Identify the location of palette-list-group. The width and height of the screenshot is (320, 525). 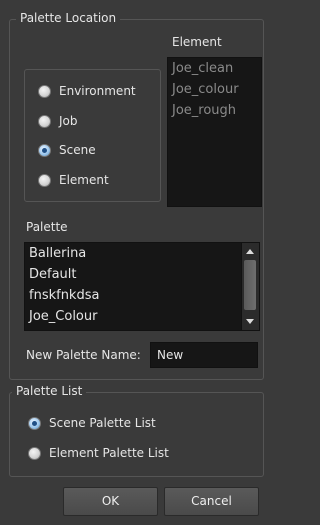
(136, 434).